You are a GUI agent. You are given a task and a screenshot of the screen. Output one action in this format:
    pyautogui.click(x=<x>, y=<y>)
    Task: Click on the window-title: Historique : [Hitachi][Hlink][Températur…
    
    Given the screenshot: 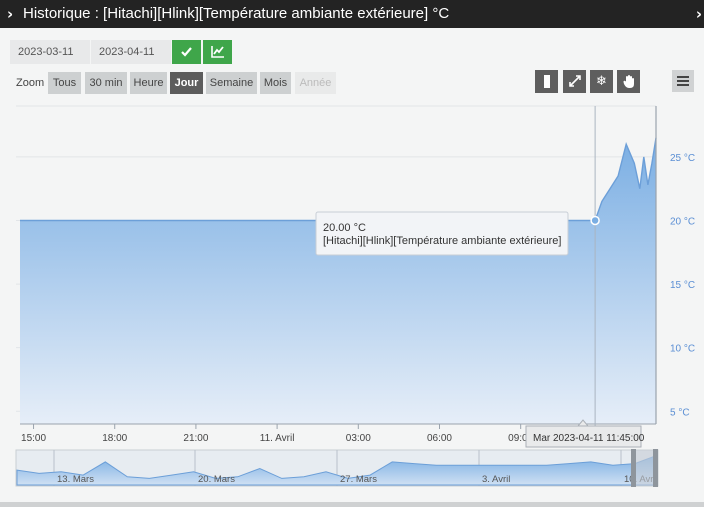 What is the action you would take?
    pyautogui.click(x=236, y=13)
    